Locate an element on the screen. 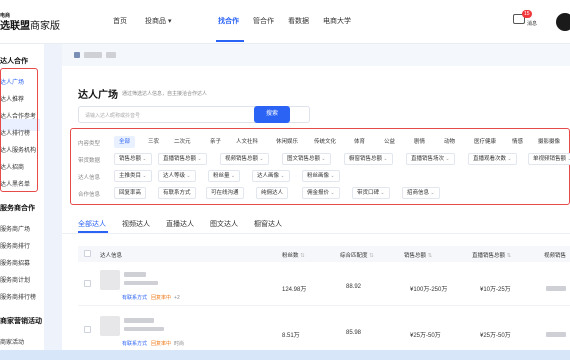  page-title: 达人广场 is located at coordinates (98, 95).